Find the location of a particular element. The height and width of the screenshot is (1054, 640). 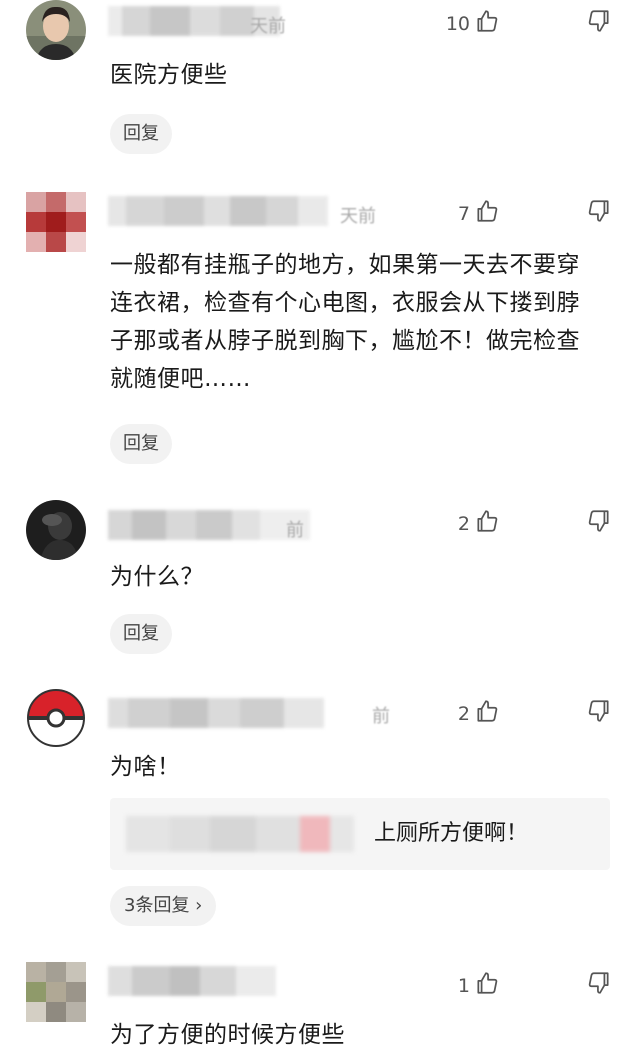

nested-reply-text: 上厕所方便啊！ is located at coordinates (451, 833).